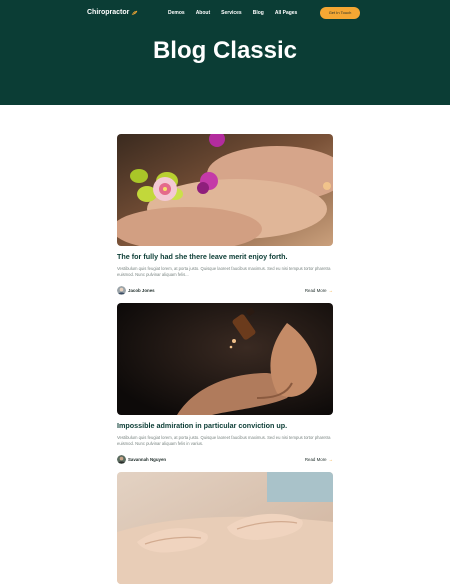 This screenshot has height=584, width=450. I want to click on blog-post-card, so click(225, 528).